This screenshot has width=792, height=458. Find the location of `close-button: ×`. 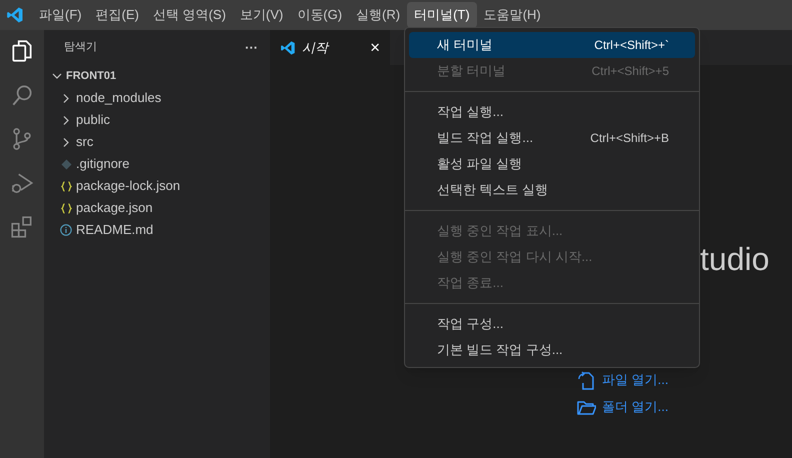

close-button: × is located at coordinates (375, 47).